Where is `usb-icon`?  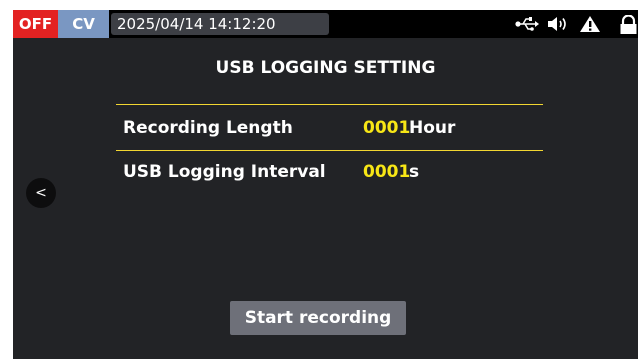
usb-icon is located at coordinates (527, 26).